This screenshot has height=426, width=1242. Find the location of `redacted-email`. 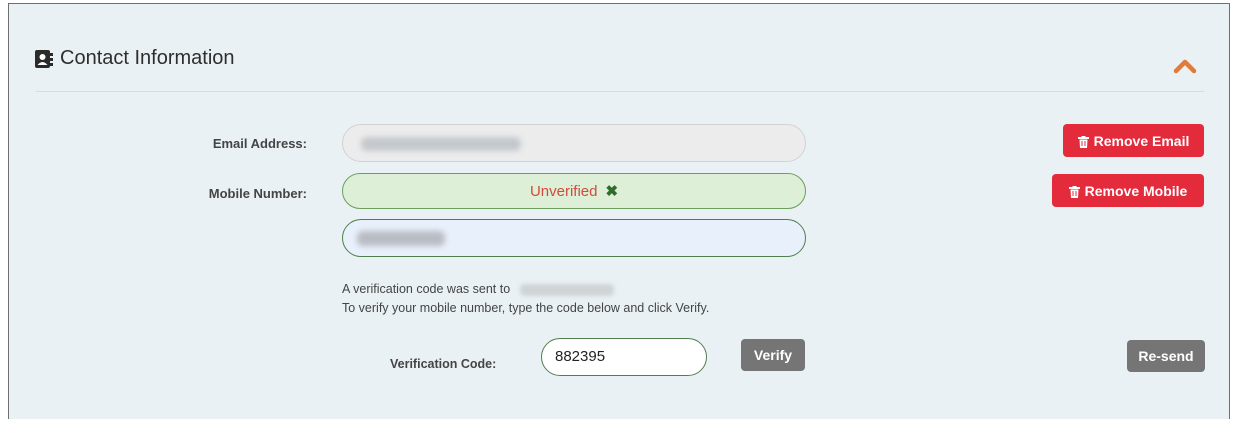

redacted-email is located at coordinates (441, 144).